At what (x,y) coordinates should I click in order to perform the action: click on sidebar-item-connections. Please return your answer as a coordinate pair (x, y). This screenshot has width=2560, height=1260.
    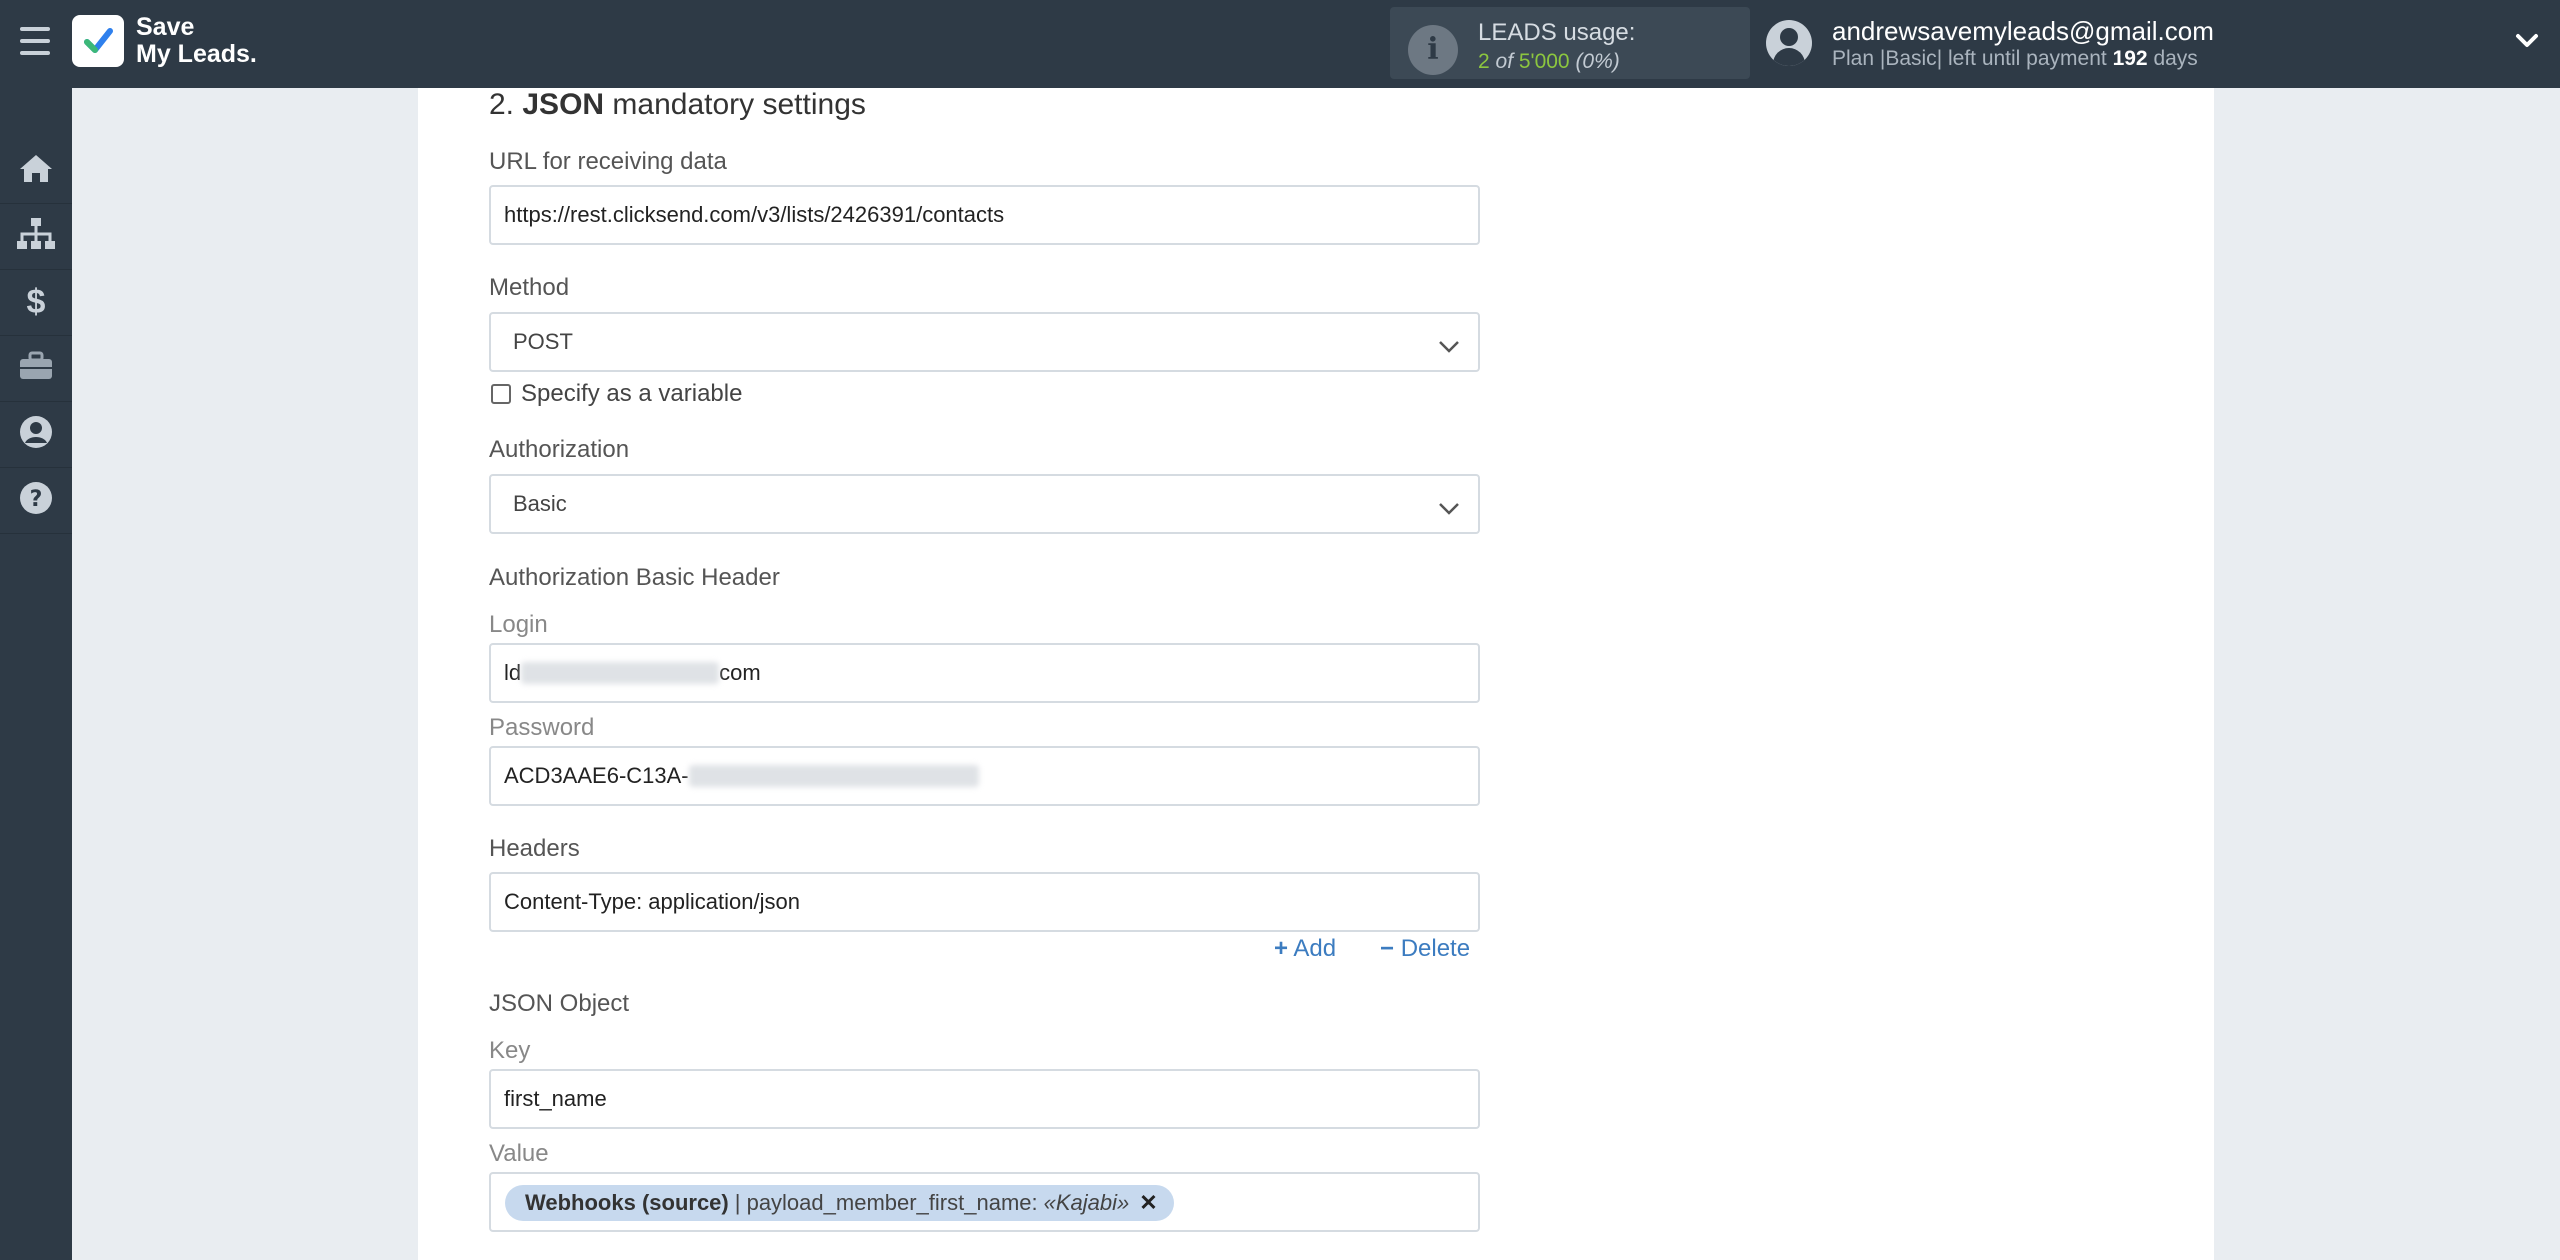
    Looking at the image, I should click on (36, 237).